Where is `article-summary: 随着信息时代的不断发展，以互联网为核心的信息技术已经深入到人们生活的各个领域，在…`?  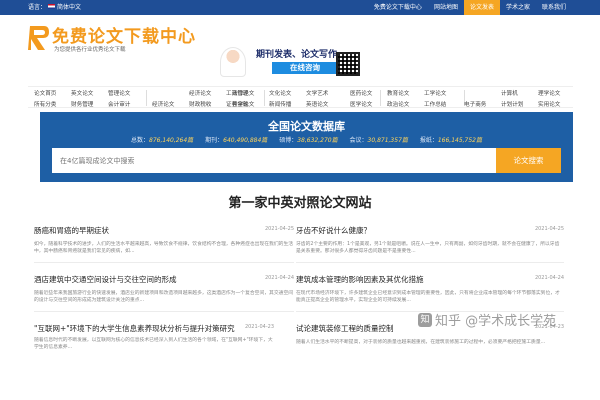
article-summary: 随着信息时代的不断发展，以互联网为核心的信息技术已经深入到人们生活的各个领域，在… is located at coordinates (153, 344).